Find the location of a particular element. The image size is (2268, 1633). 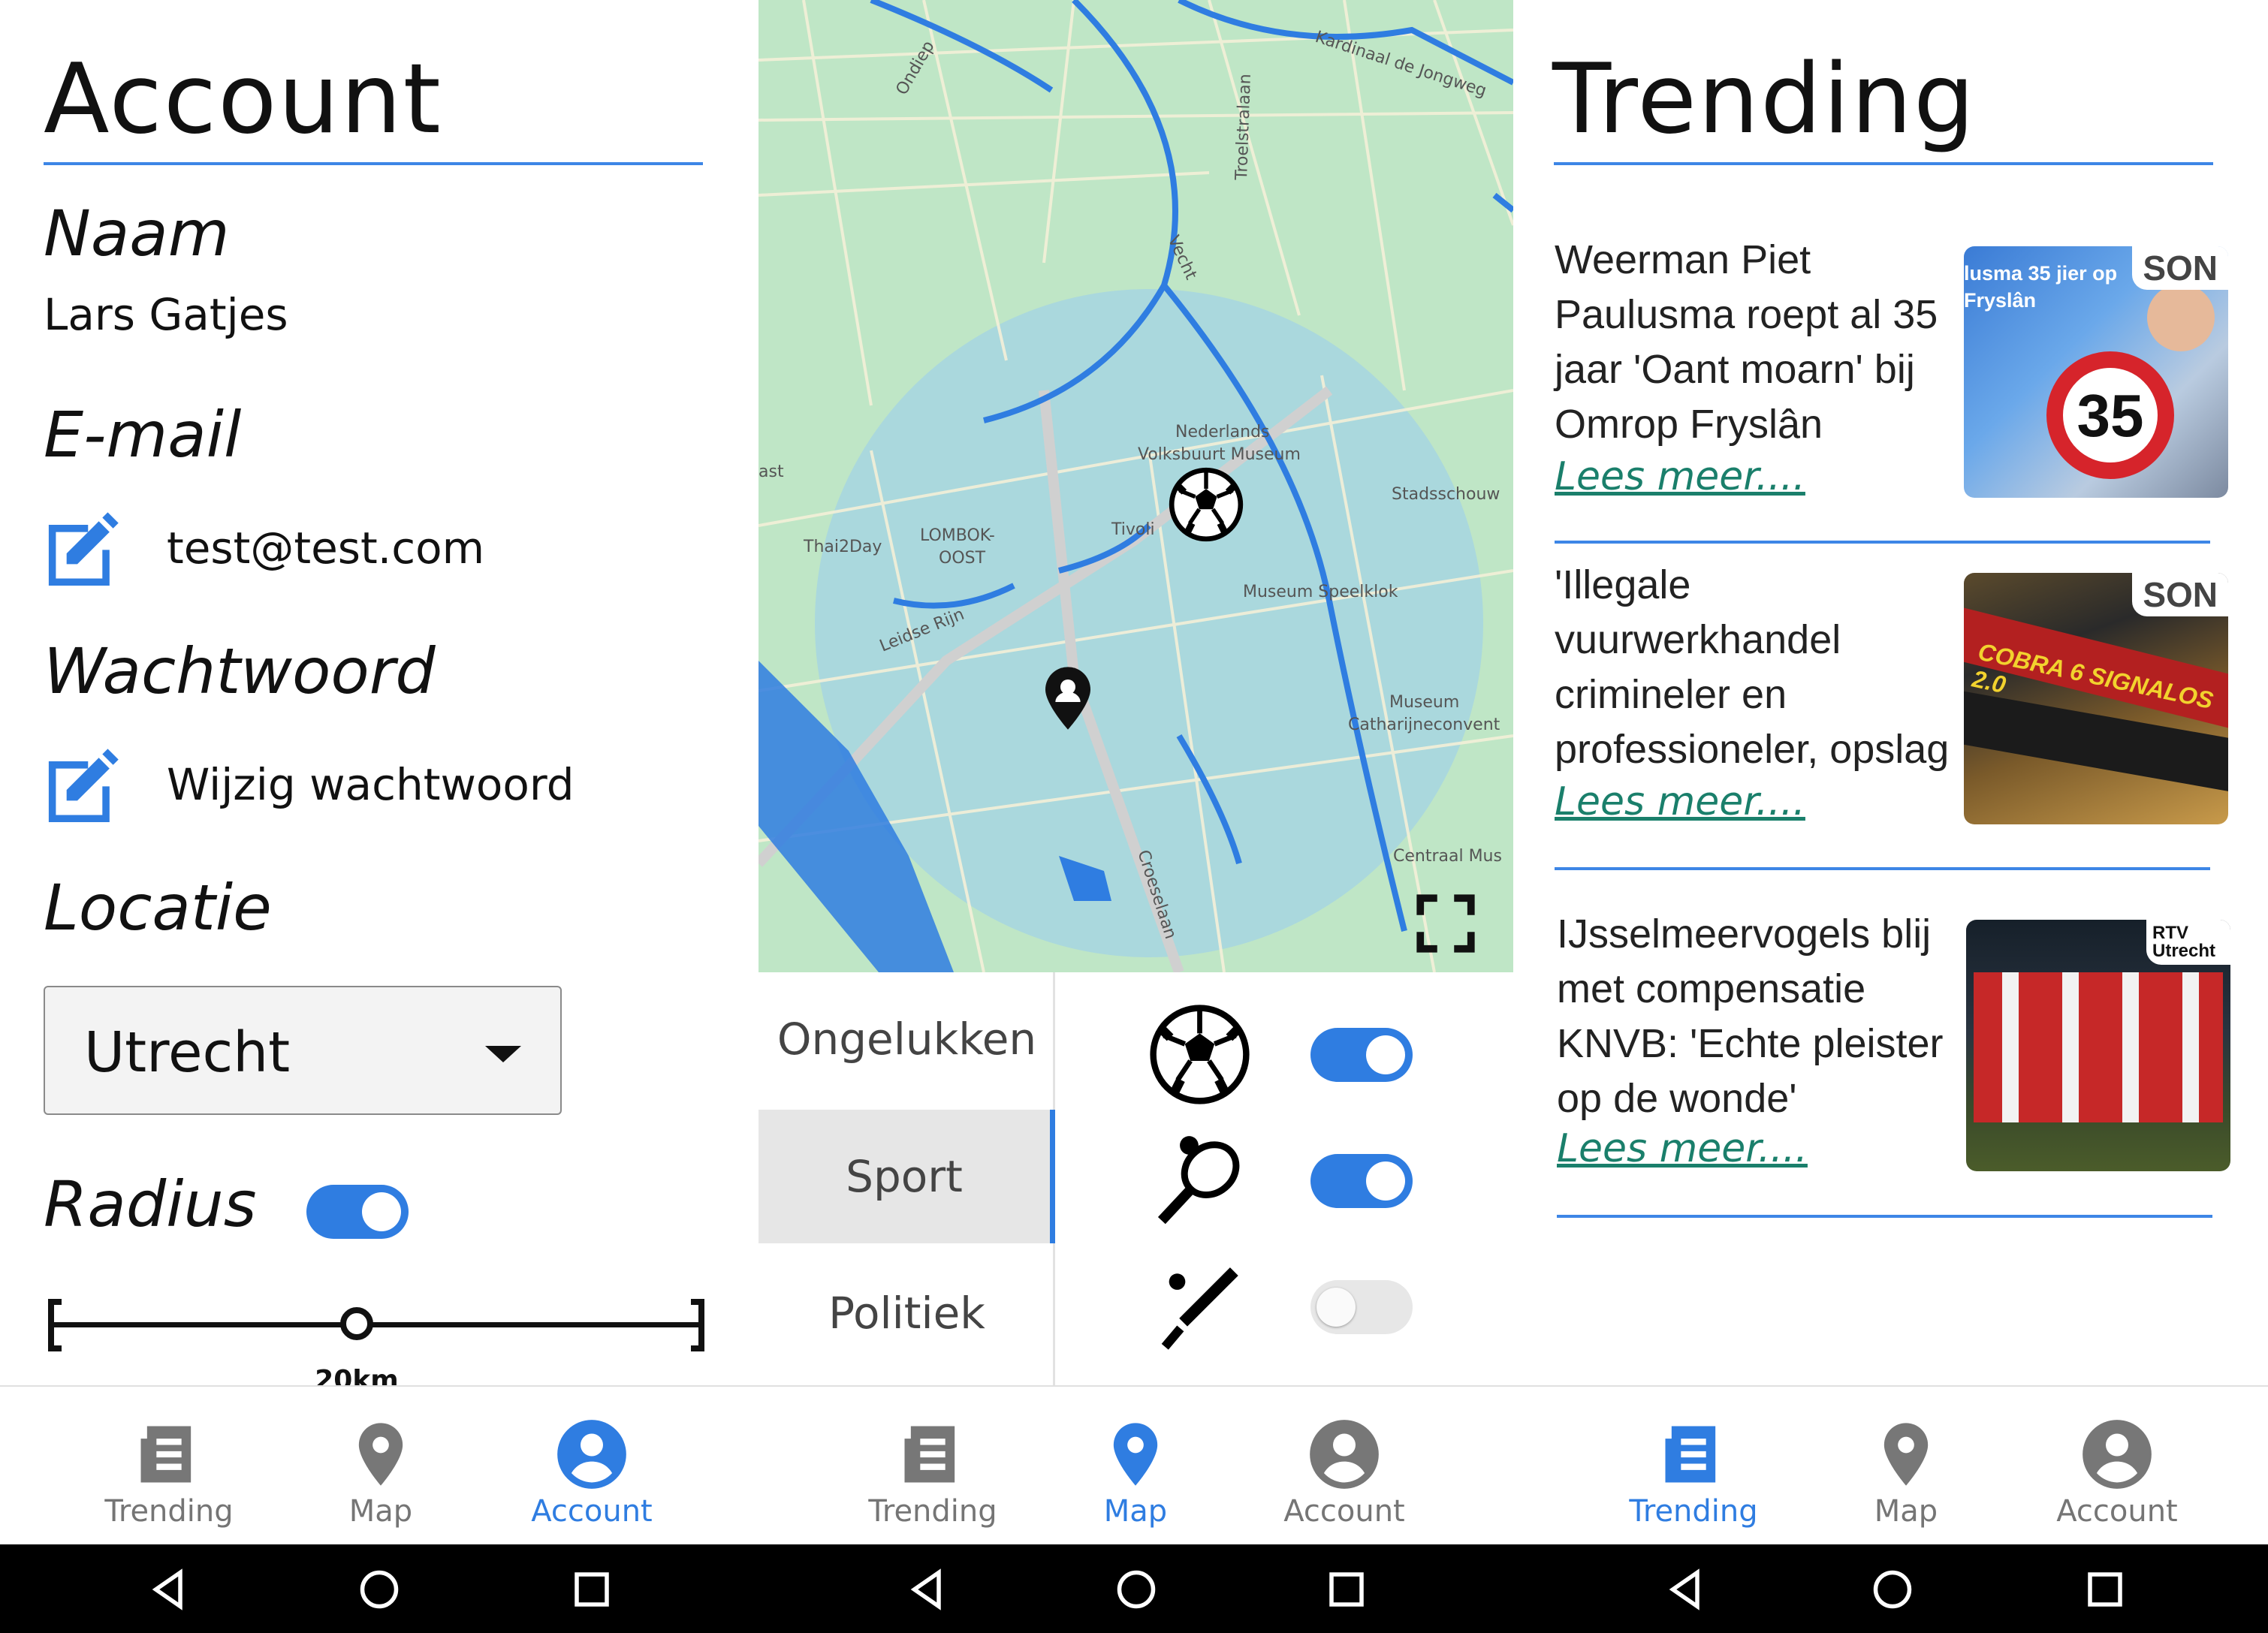

change-password-link: Wijzig wachtwoord is located at coordinates (371, 784).